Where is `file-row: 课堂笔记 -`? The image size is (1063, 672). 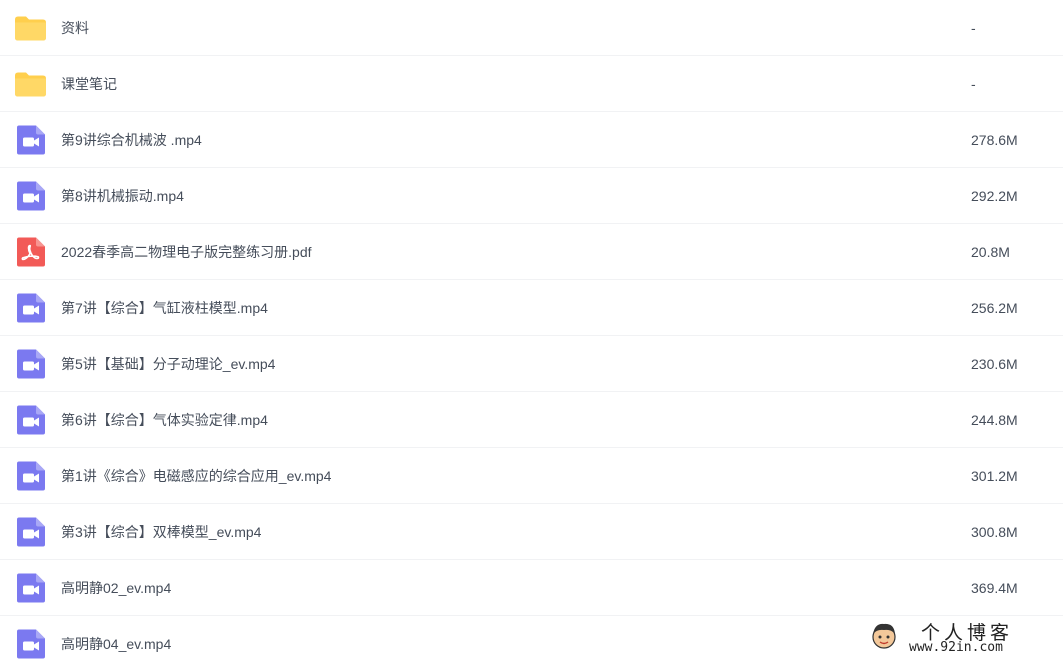
file-row: 课堂笔记 - is located at coordinates (531, 84).